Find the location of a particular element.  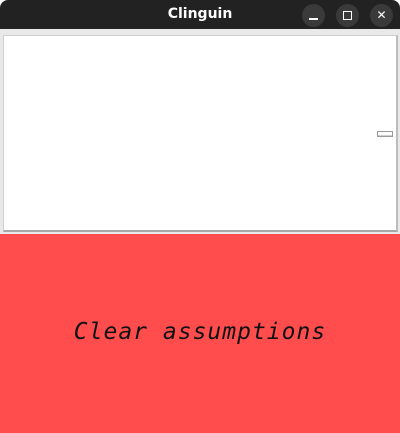

clear-assumptions-label: Clear assumptions is located at coordinates (200, 332).